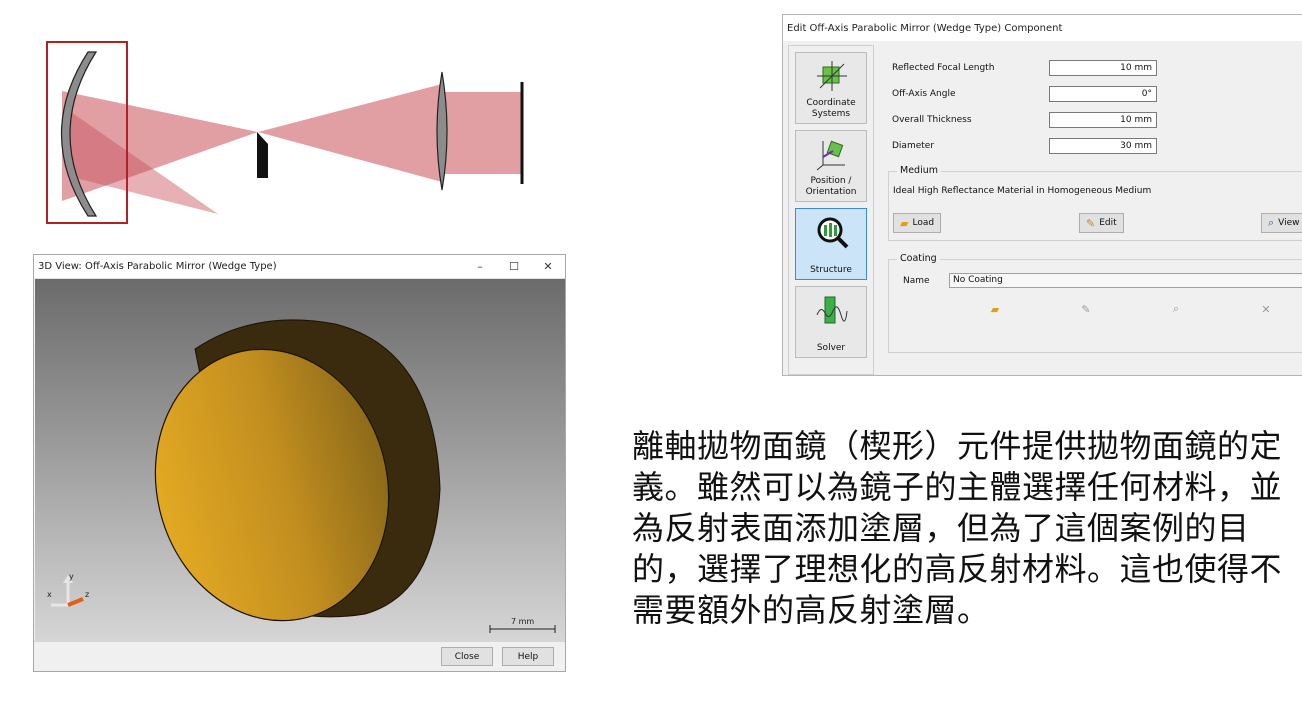  I want to click on coating-edit-icon: ✎, so click(1086, 309).